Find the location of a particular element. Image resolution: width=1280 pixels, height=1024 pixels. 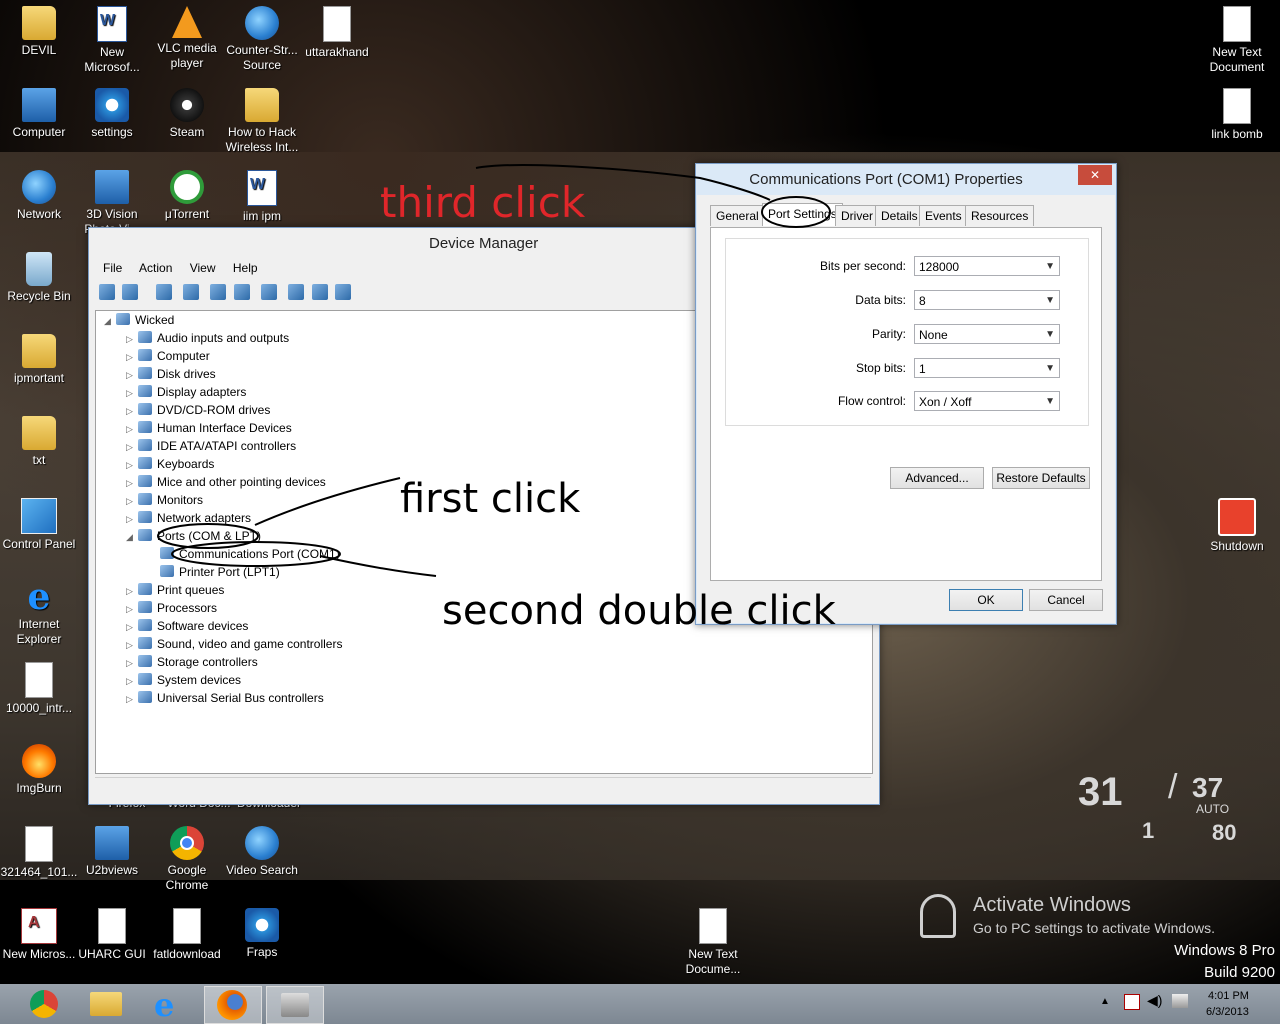

close-button: ✕ is located at coordinates (1095, 175).